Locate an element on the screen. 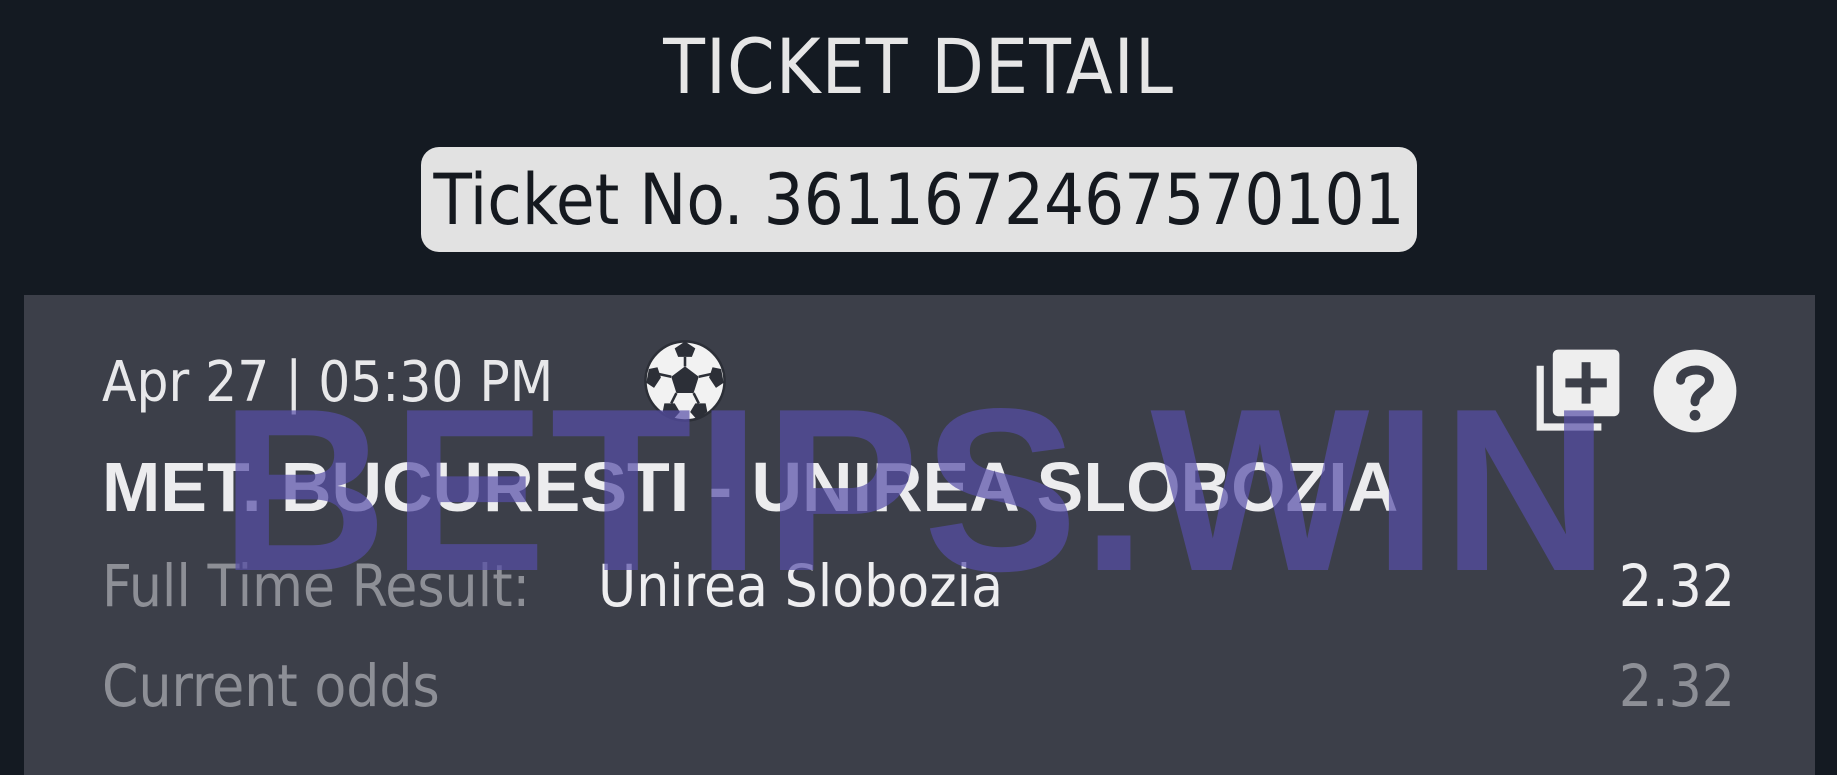 This screenshot has height=775, width=1837. help-icon is located at coordinates (1695, 391).